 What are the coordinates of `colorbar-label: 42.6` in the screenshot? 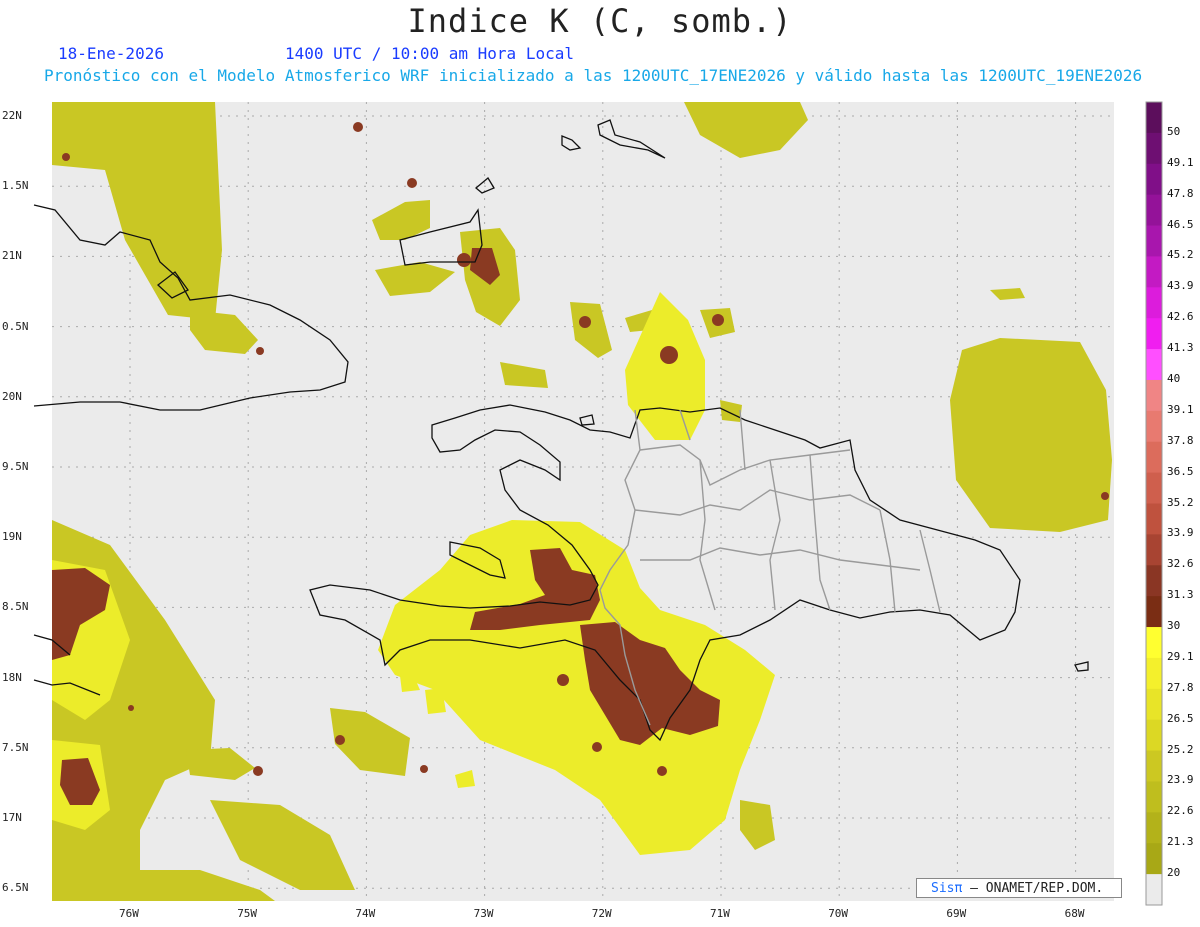 It's located at (1180, 317).